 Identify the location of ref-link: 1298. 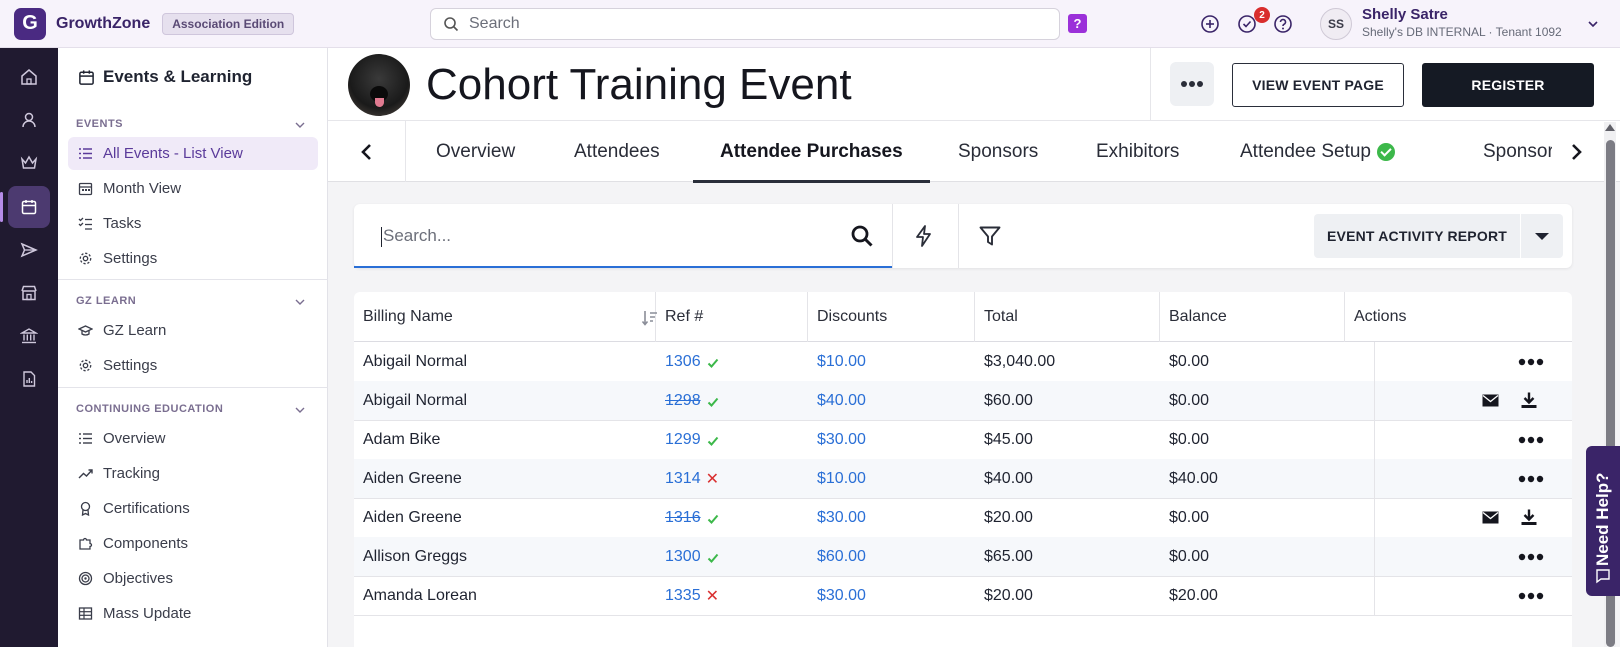
(683, 401).